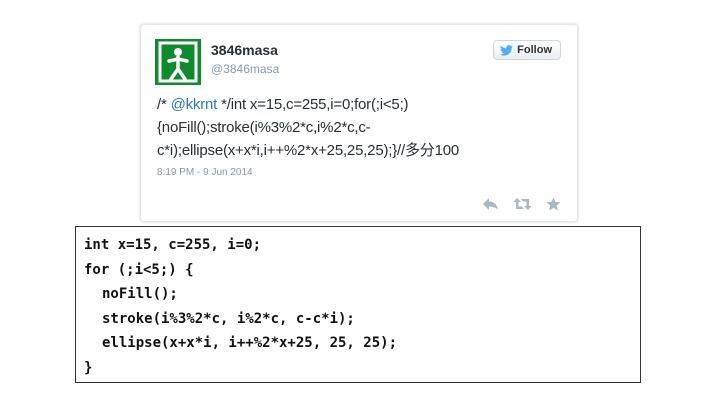 Image resolution: width=720 pixels, height=405 pixels. I want to click on follow-label: Follow, so click(534, 50).